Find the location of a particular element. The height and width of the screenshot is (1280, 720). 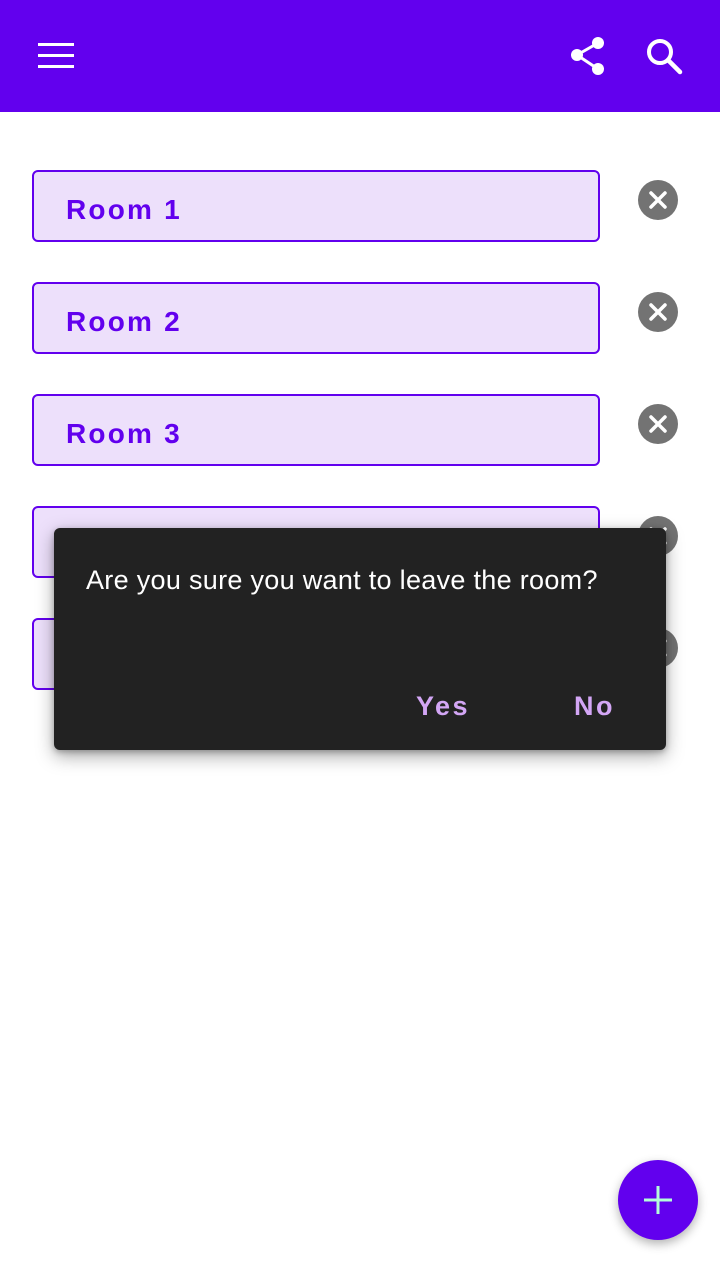

room-label: Room 1 is located at coordinates (124, 209).